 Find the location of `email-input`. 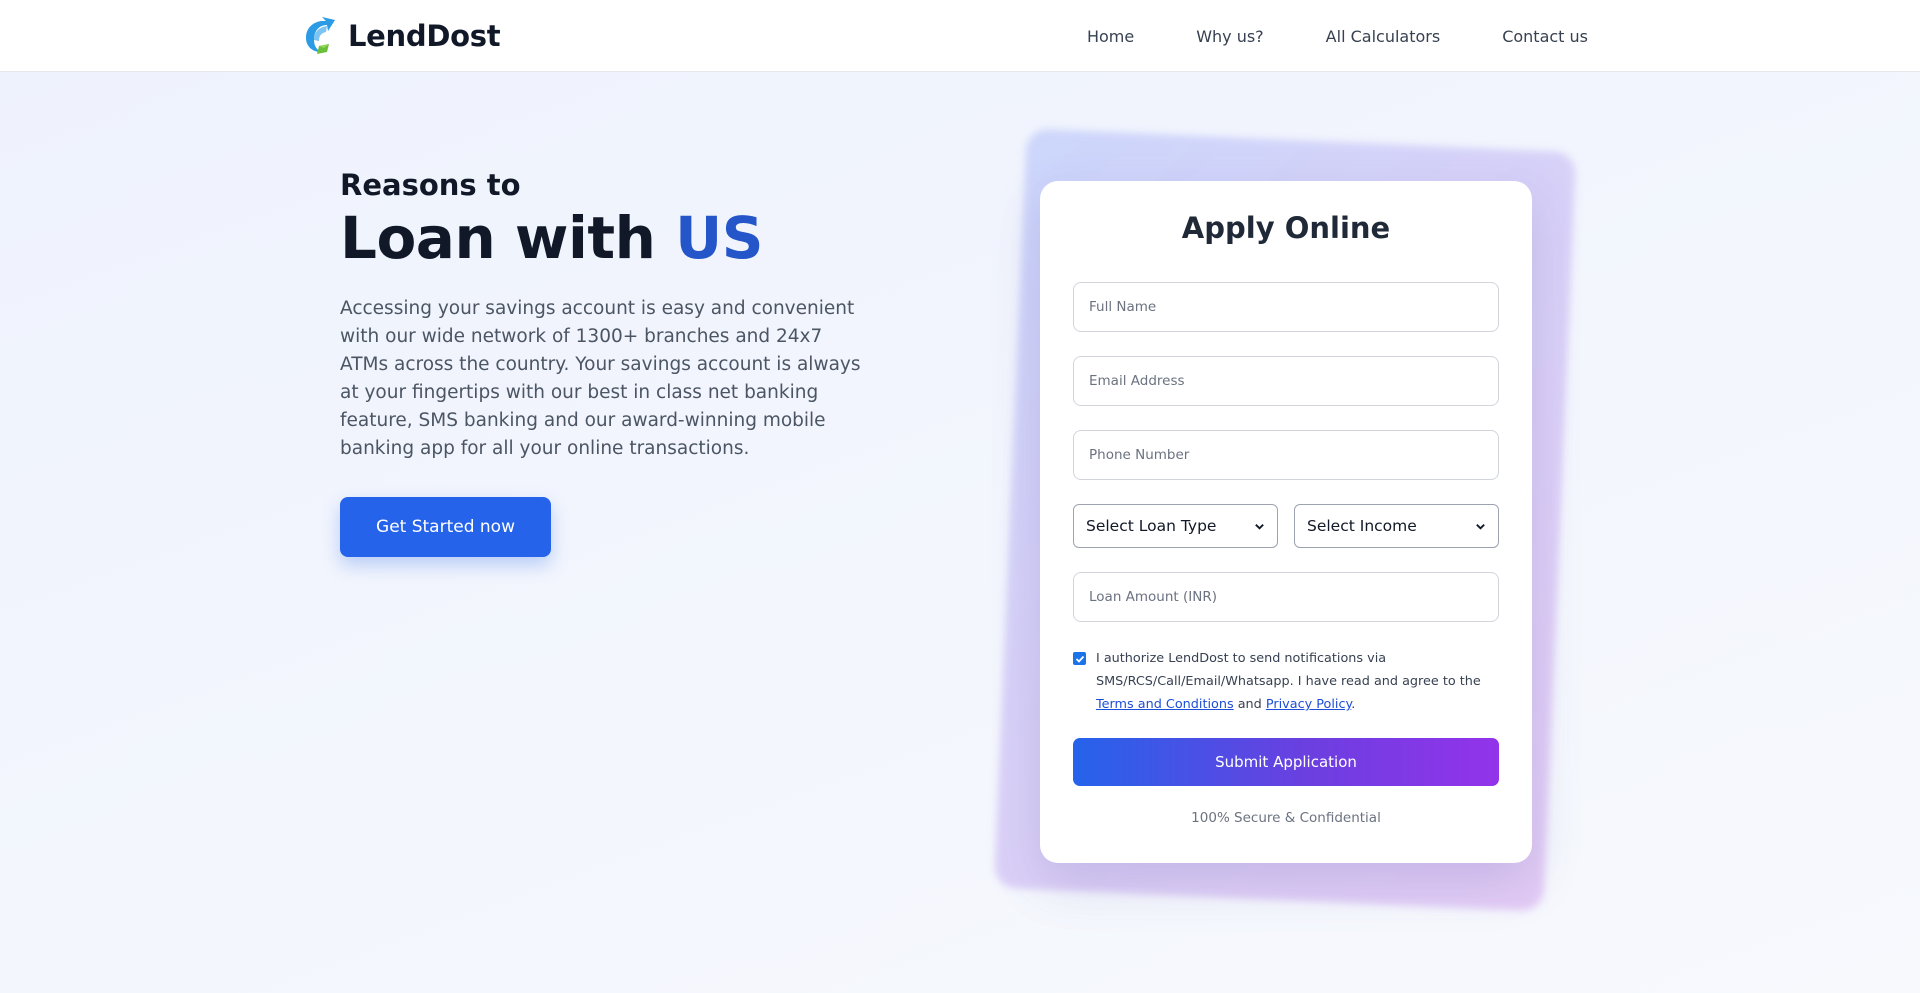

email-input is located at coordinates (1286, 381).